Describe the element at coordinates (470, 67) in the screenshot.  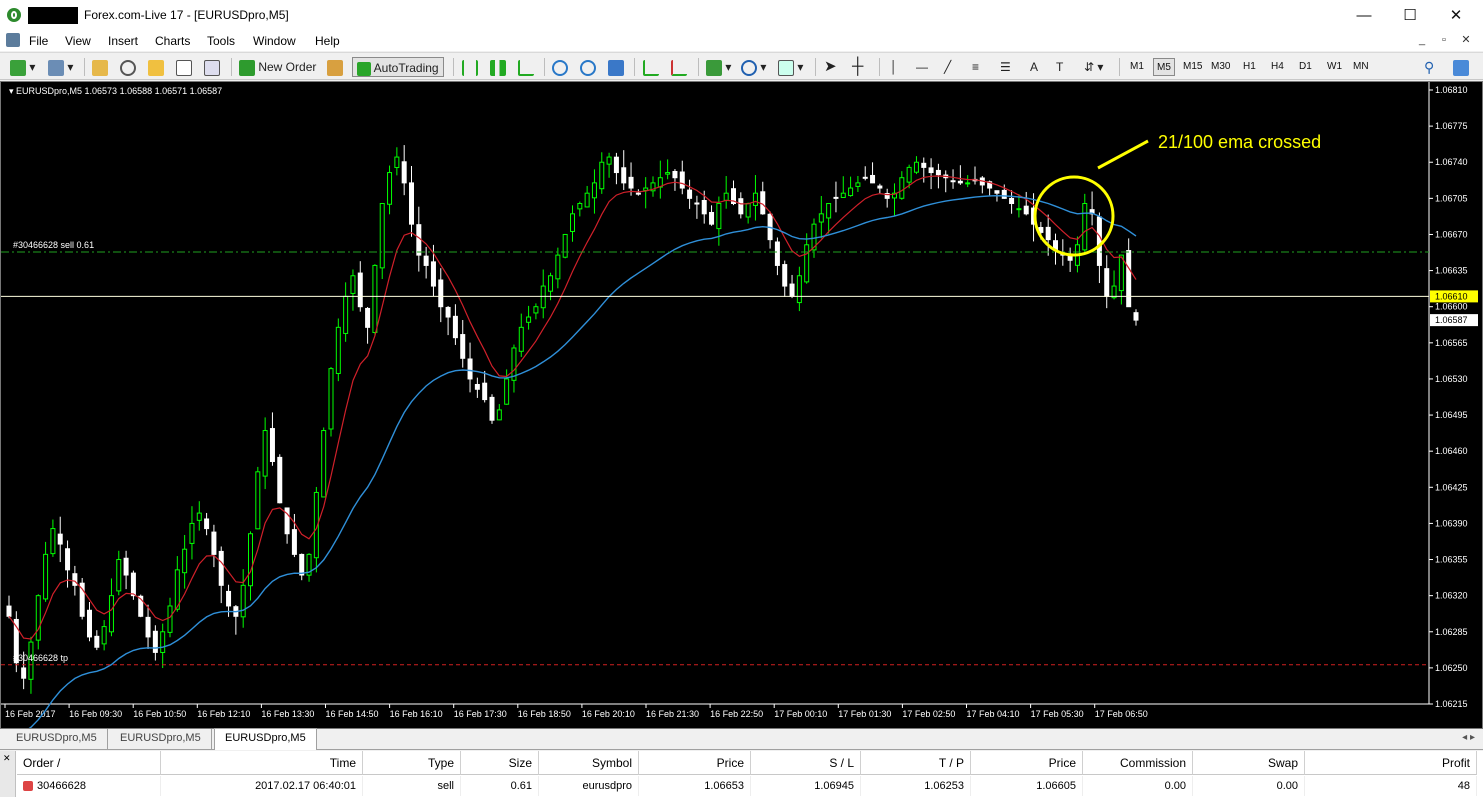
I see `bar-chart-button` at that location.